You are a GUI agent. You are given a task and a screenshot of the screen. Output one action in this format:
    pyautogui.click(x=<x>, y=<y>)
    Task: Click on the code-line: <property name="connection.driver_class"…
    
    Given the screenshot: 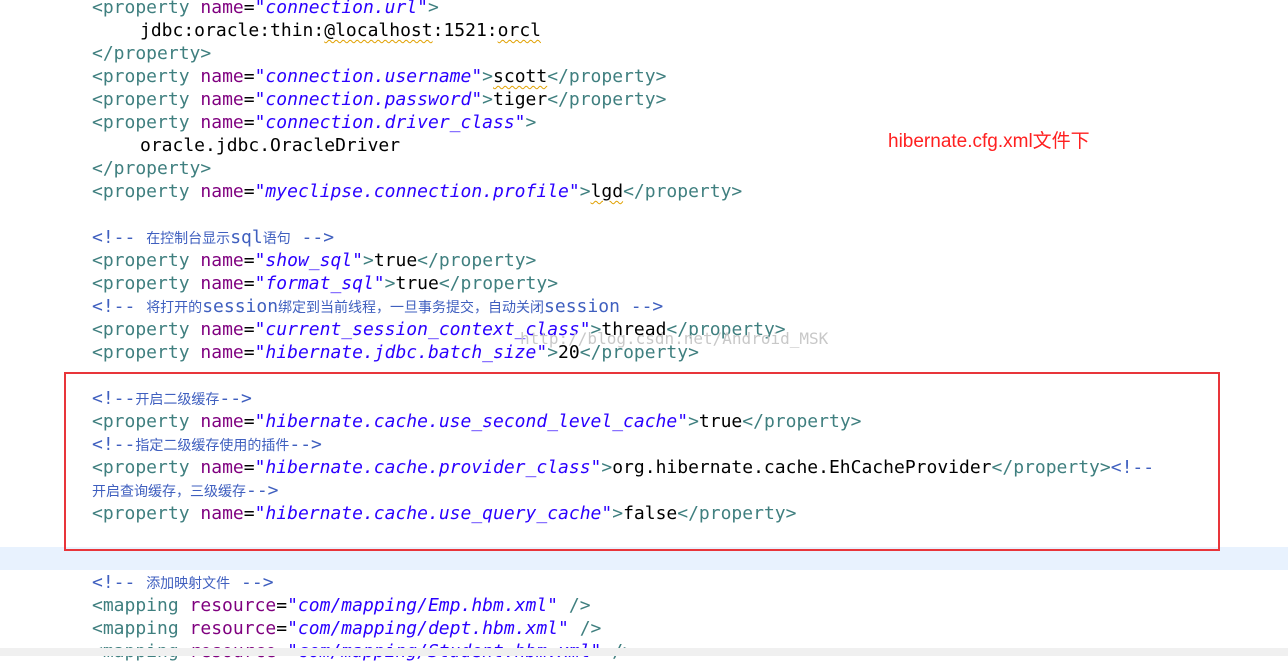 What is the action you would take?
    pyautogui.click(x=314, y=122)
    